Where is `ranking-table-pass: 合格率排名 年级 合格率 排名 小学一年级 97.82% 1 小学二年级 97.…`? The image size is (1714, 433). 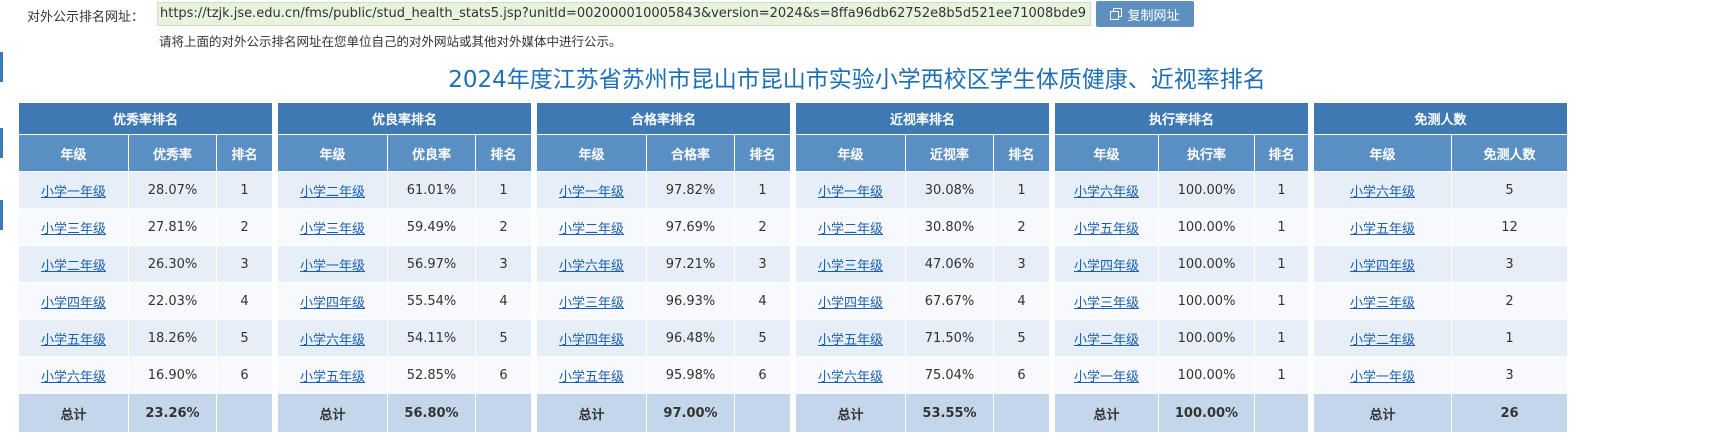
ranking-table-pass: 合格率排名 年级 合格率 排名 小学一年级 97.82% 1 小学二年级 97.… is located at coordinates (664, 268).